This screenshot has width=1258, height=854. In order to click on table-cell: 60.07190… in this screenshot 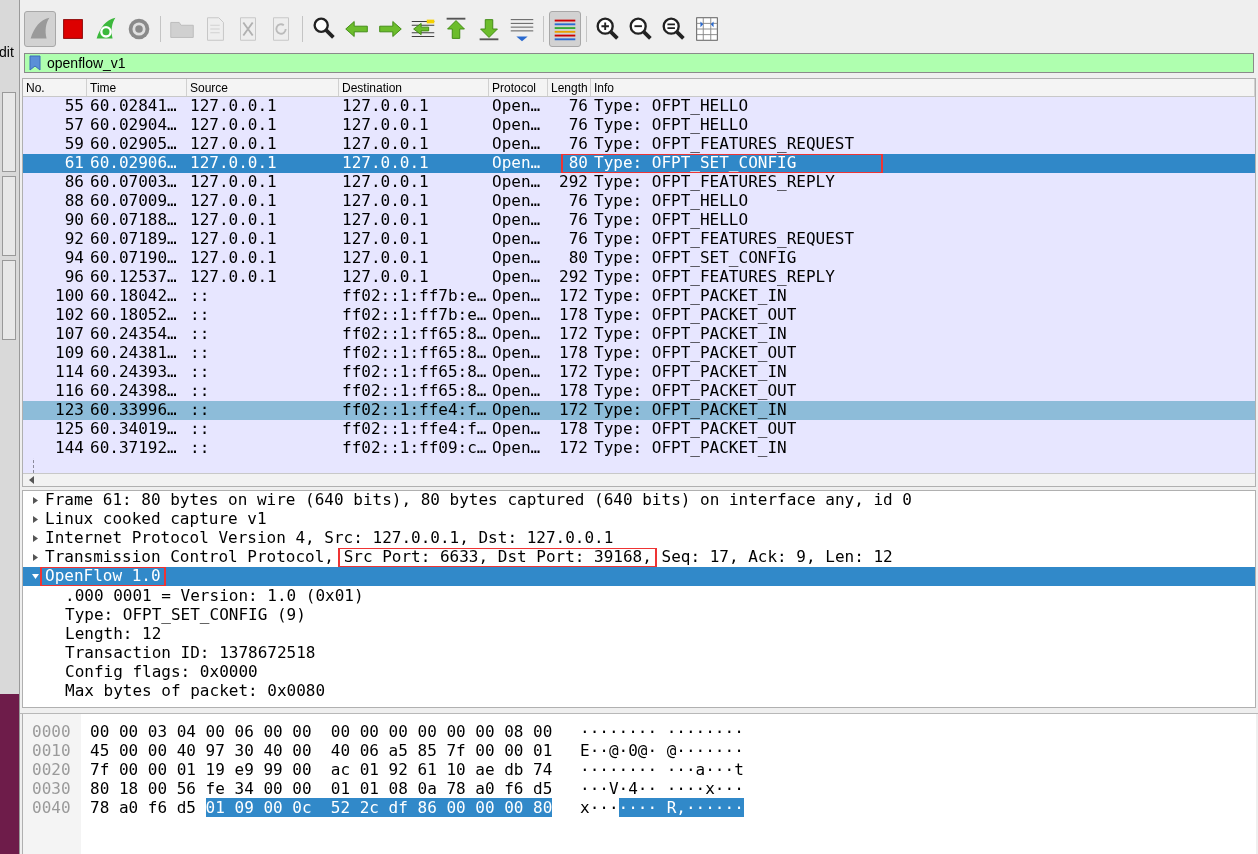, I will do `click(133, 257)`.